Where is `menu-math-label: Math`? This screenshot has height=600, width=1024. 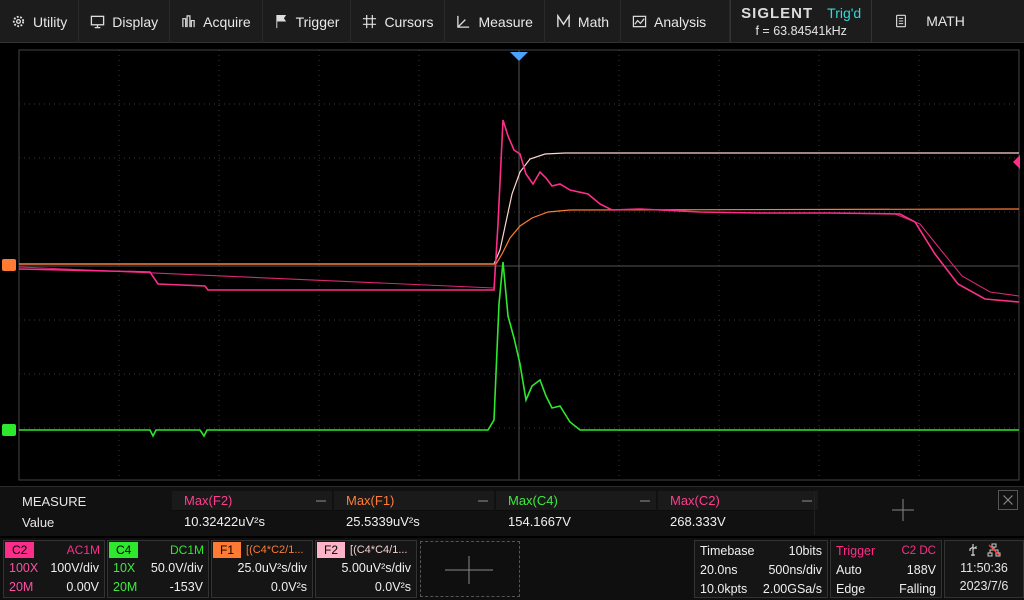 menu-math-label: Math is located at coordinates (593, 21).